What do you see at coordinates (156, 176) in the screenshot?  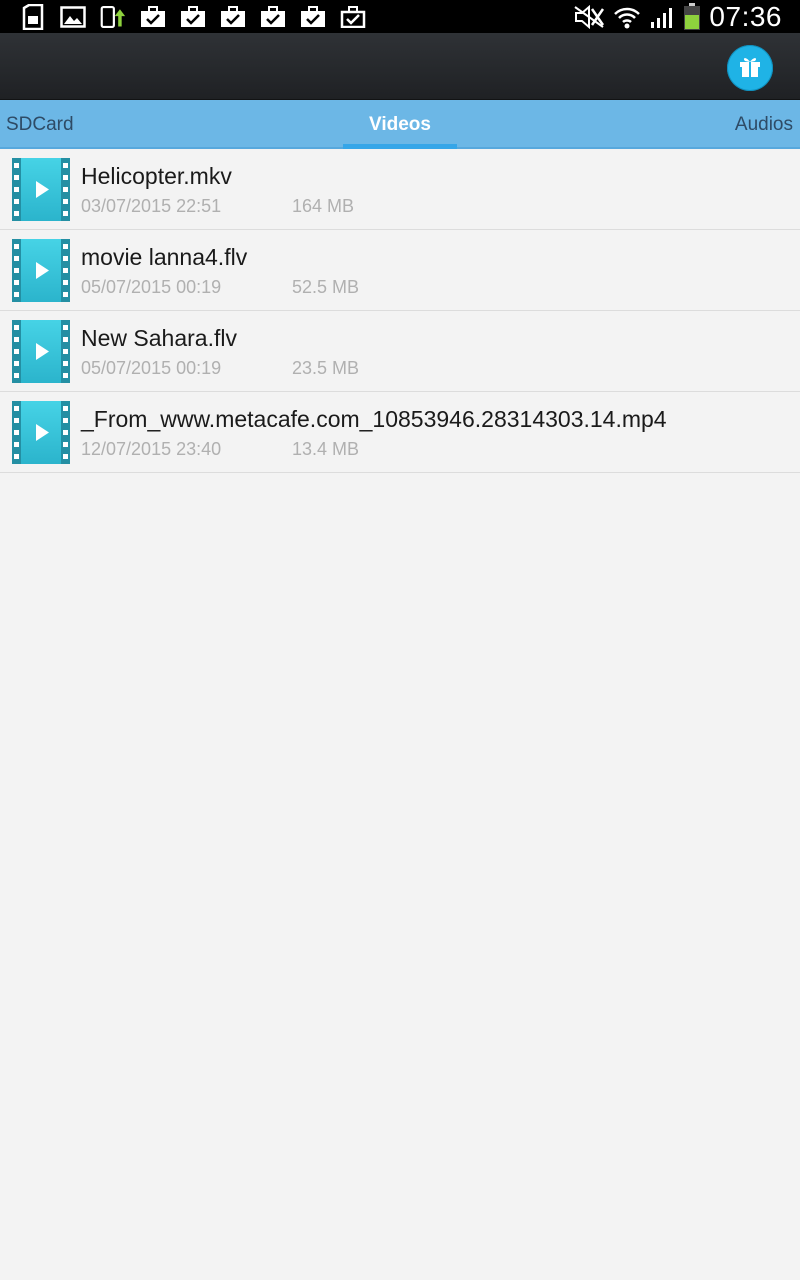 I see `file-name: Helicopter.mkv` at bounding box center [156, 176].